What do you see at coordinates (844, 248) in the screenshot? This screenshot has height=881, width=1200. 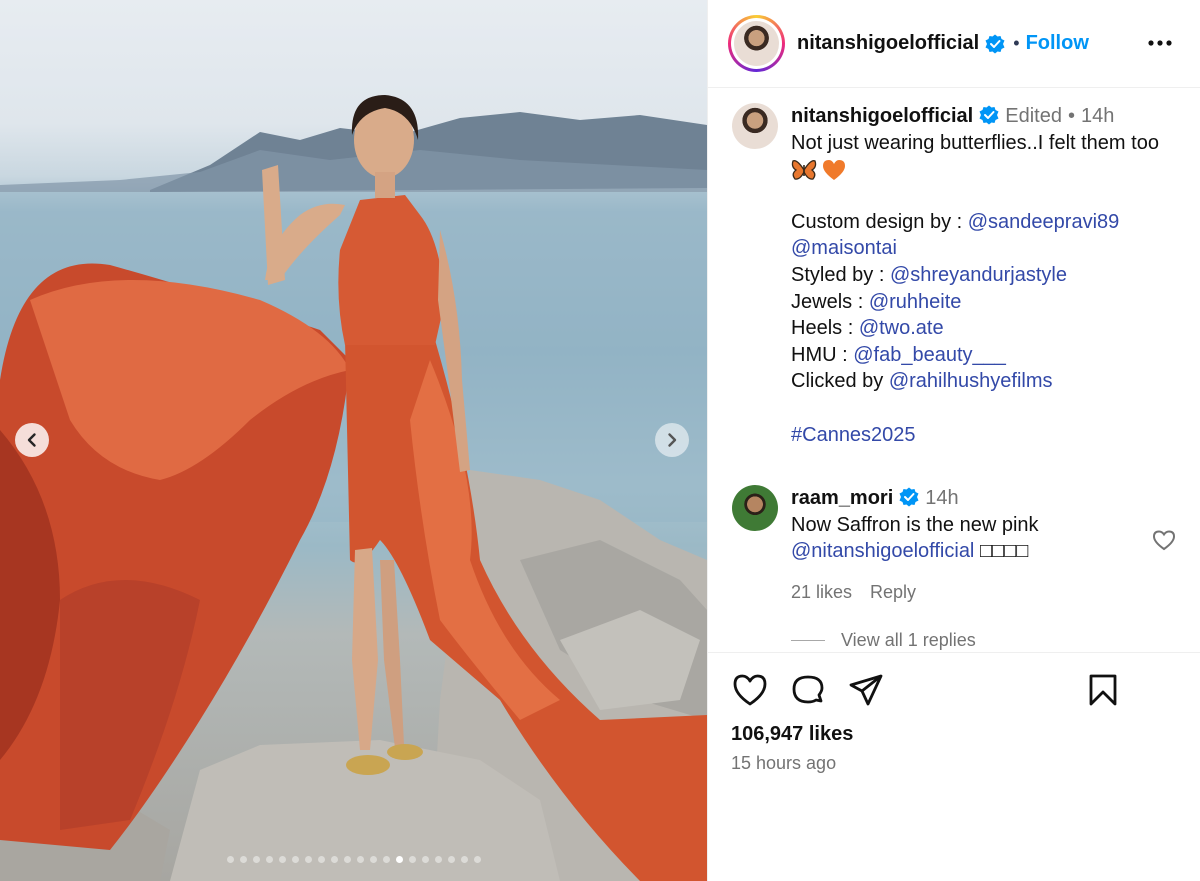 I see `credit-mention-link: @maisontai` at bounding box center [844, 248].